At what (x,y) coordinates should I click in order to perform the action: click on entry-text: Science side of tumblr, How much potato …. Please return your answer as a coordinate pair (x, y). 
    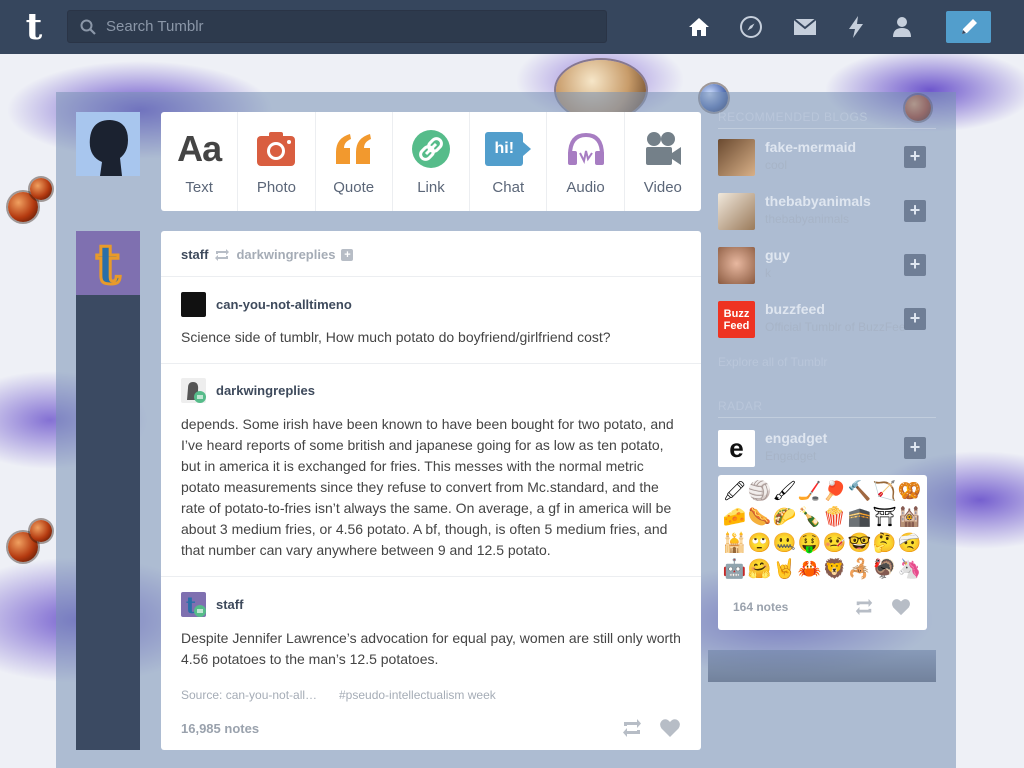
    Looking at the image, I should click on (396, 337).